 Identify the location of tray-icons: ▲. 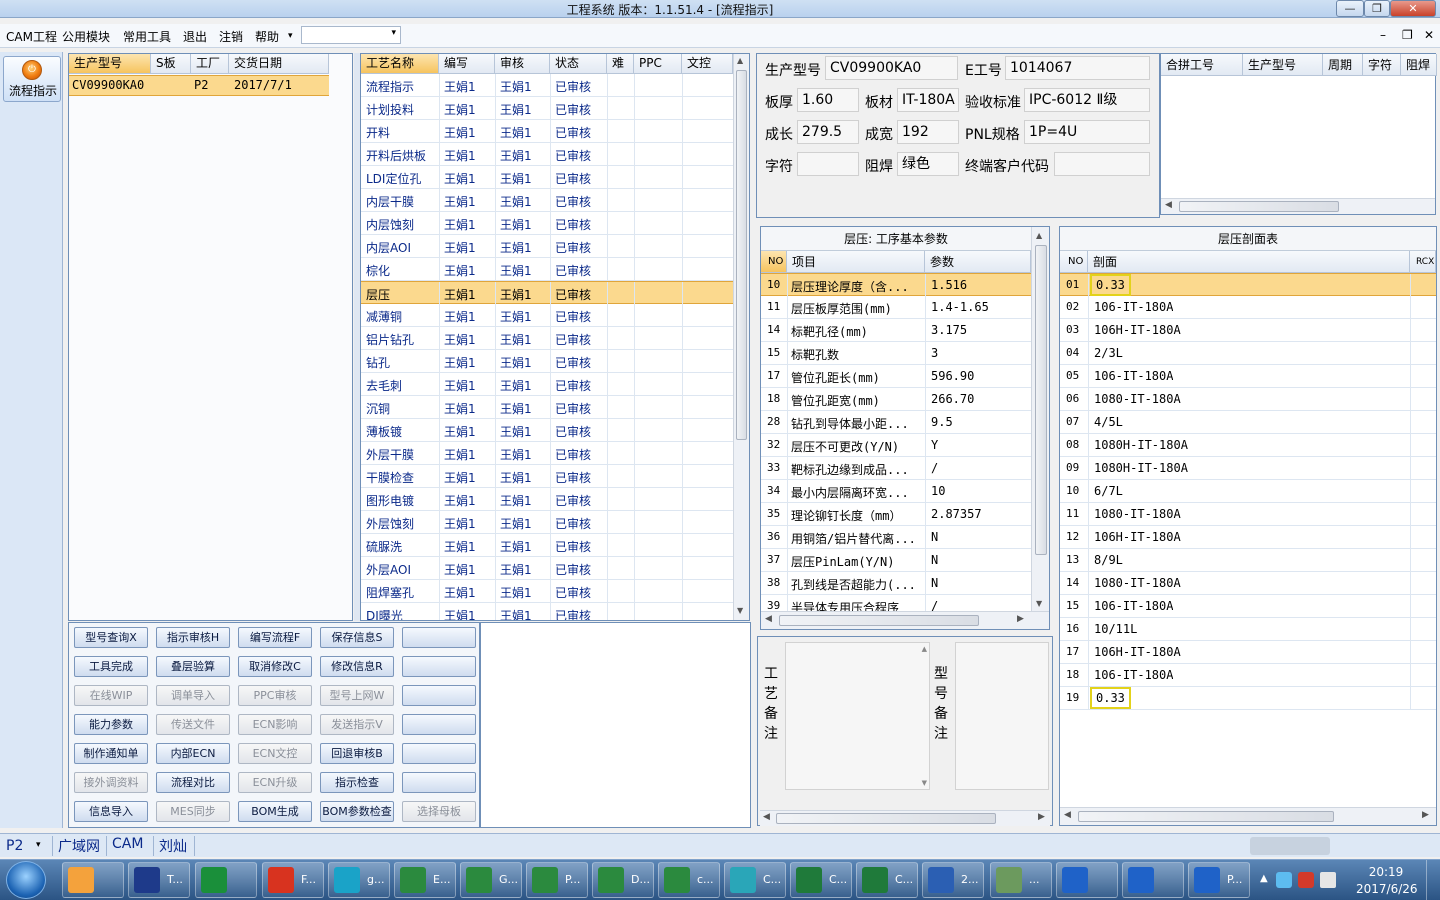
(1310, 880).